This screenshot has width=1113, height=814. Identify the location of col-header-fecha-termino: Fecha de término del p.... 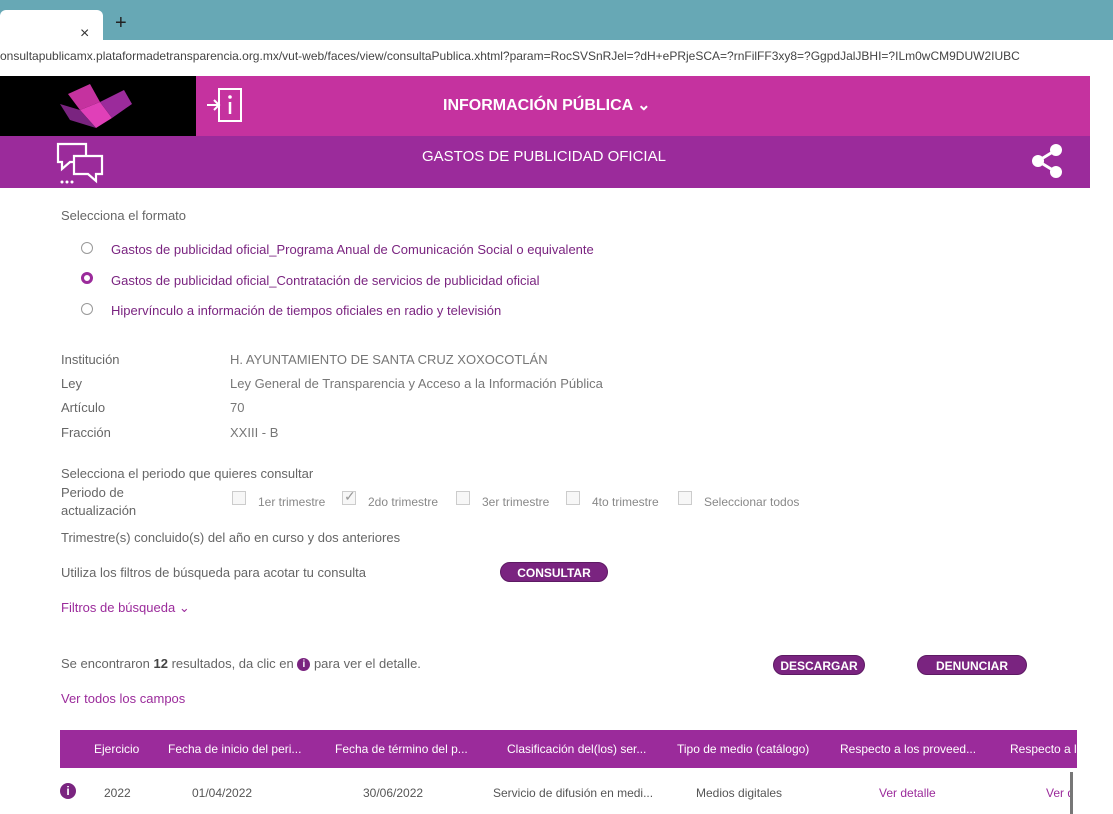
(407, 749).